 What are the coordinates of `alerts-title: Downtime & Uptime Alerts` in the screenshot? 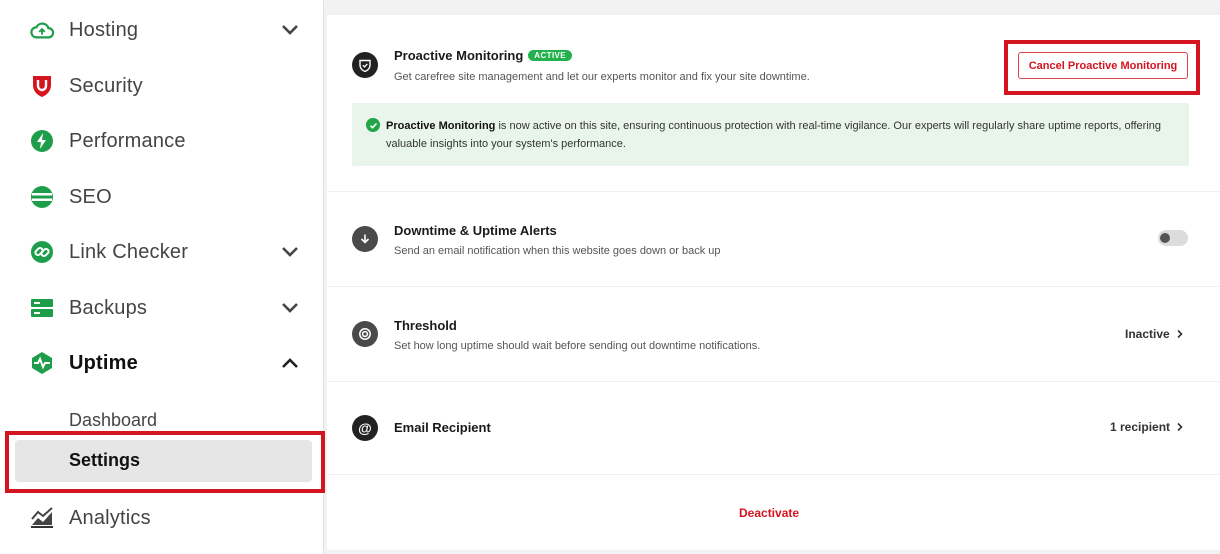 It's located at (475, 230).